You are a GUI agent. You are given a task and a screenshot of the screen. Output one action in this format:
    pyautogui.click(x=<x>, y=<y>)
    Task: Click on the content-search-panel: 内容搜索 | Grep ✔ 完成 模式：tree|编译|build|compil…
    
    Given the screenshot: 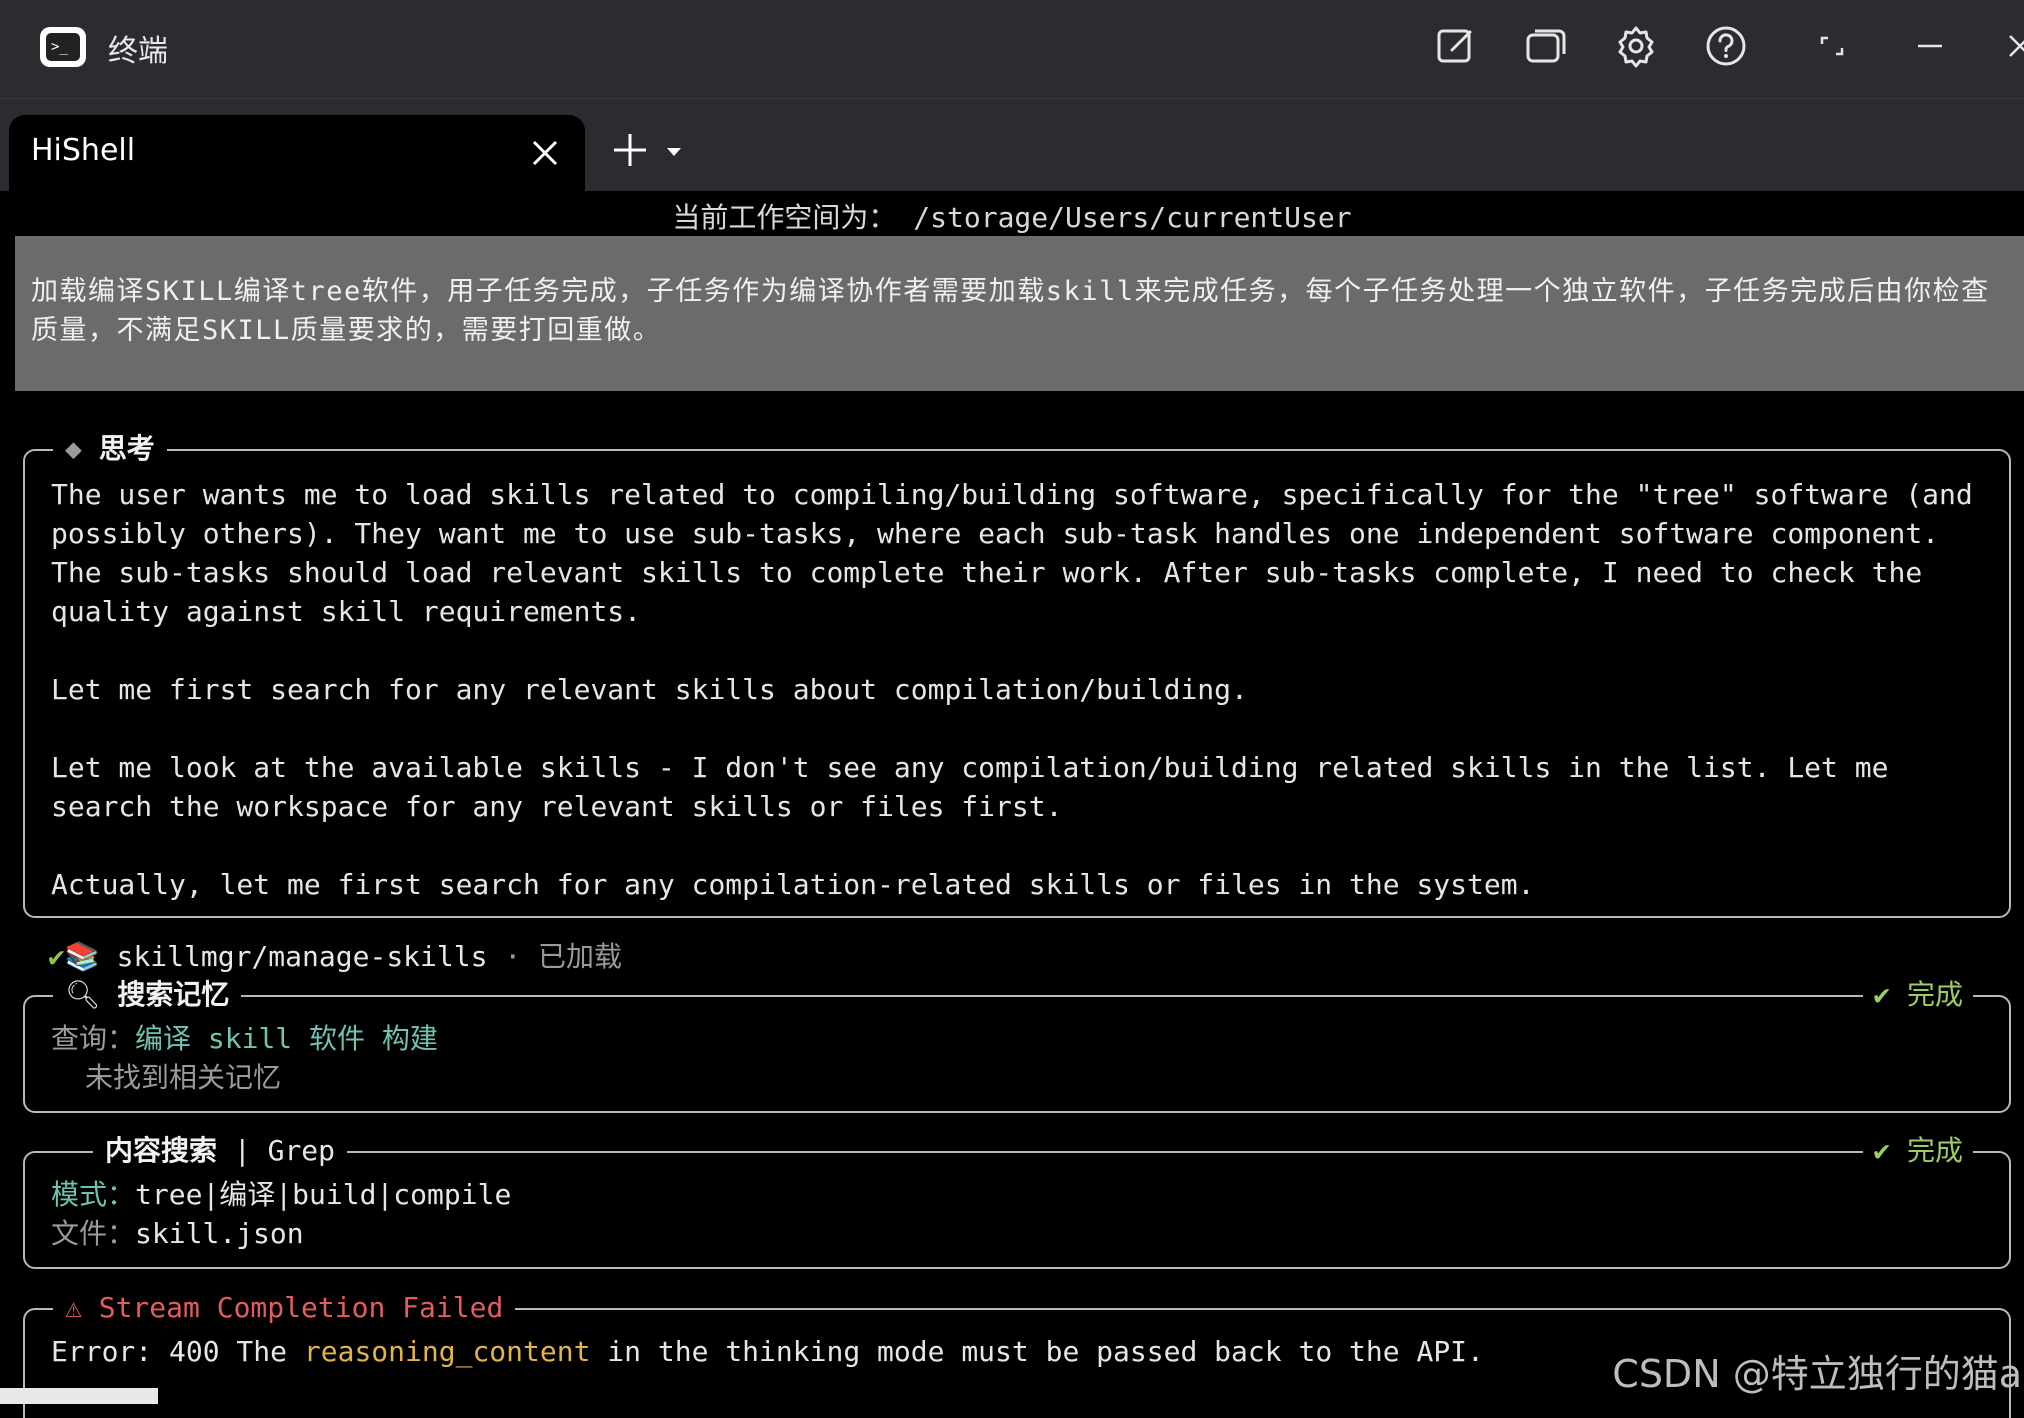 What is the action you would take?
    pyautogui.click(x=1017, y=1200)
    